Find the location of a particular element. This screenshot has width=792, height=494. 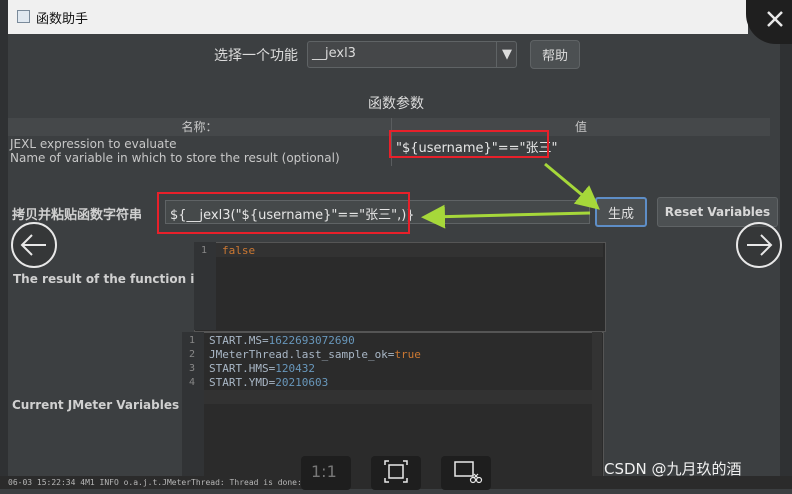

previous-image-button is located at coordinates (34, 245).